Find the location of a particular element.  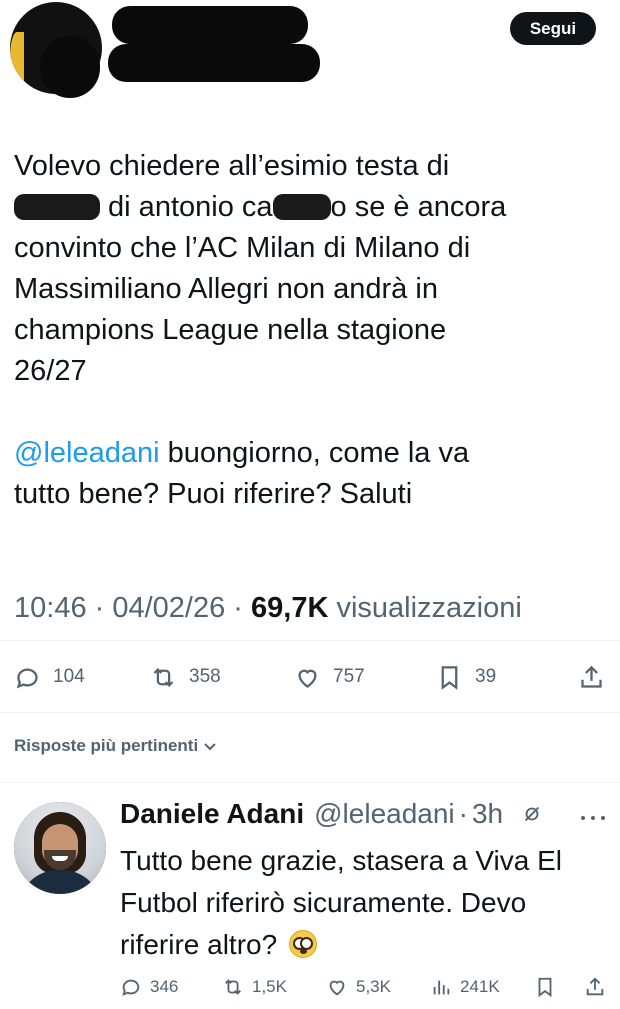

tweet-line-part: buongiorno, come la va is located at coordinates (314, 453).